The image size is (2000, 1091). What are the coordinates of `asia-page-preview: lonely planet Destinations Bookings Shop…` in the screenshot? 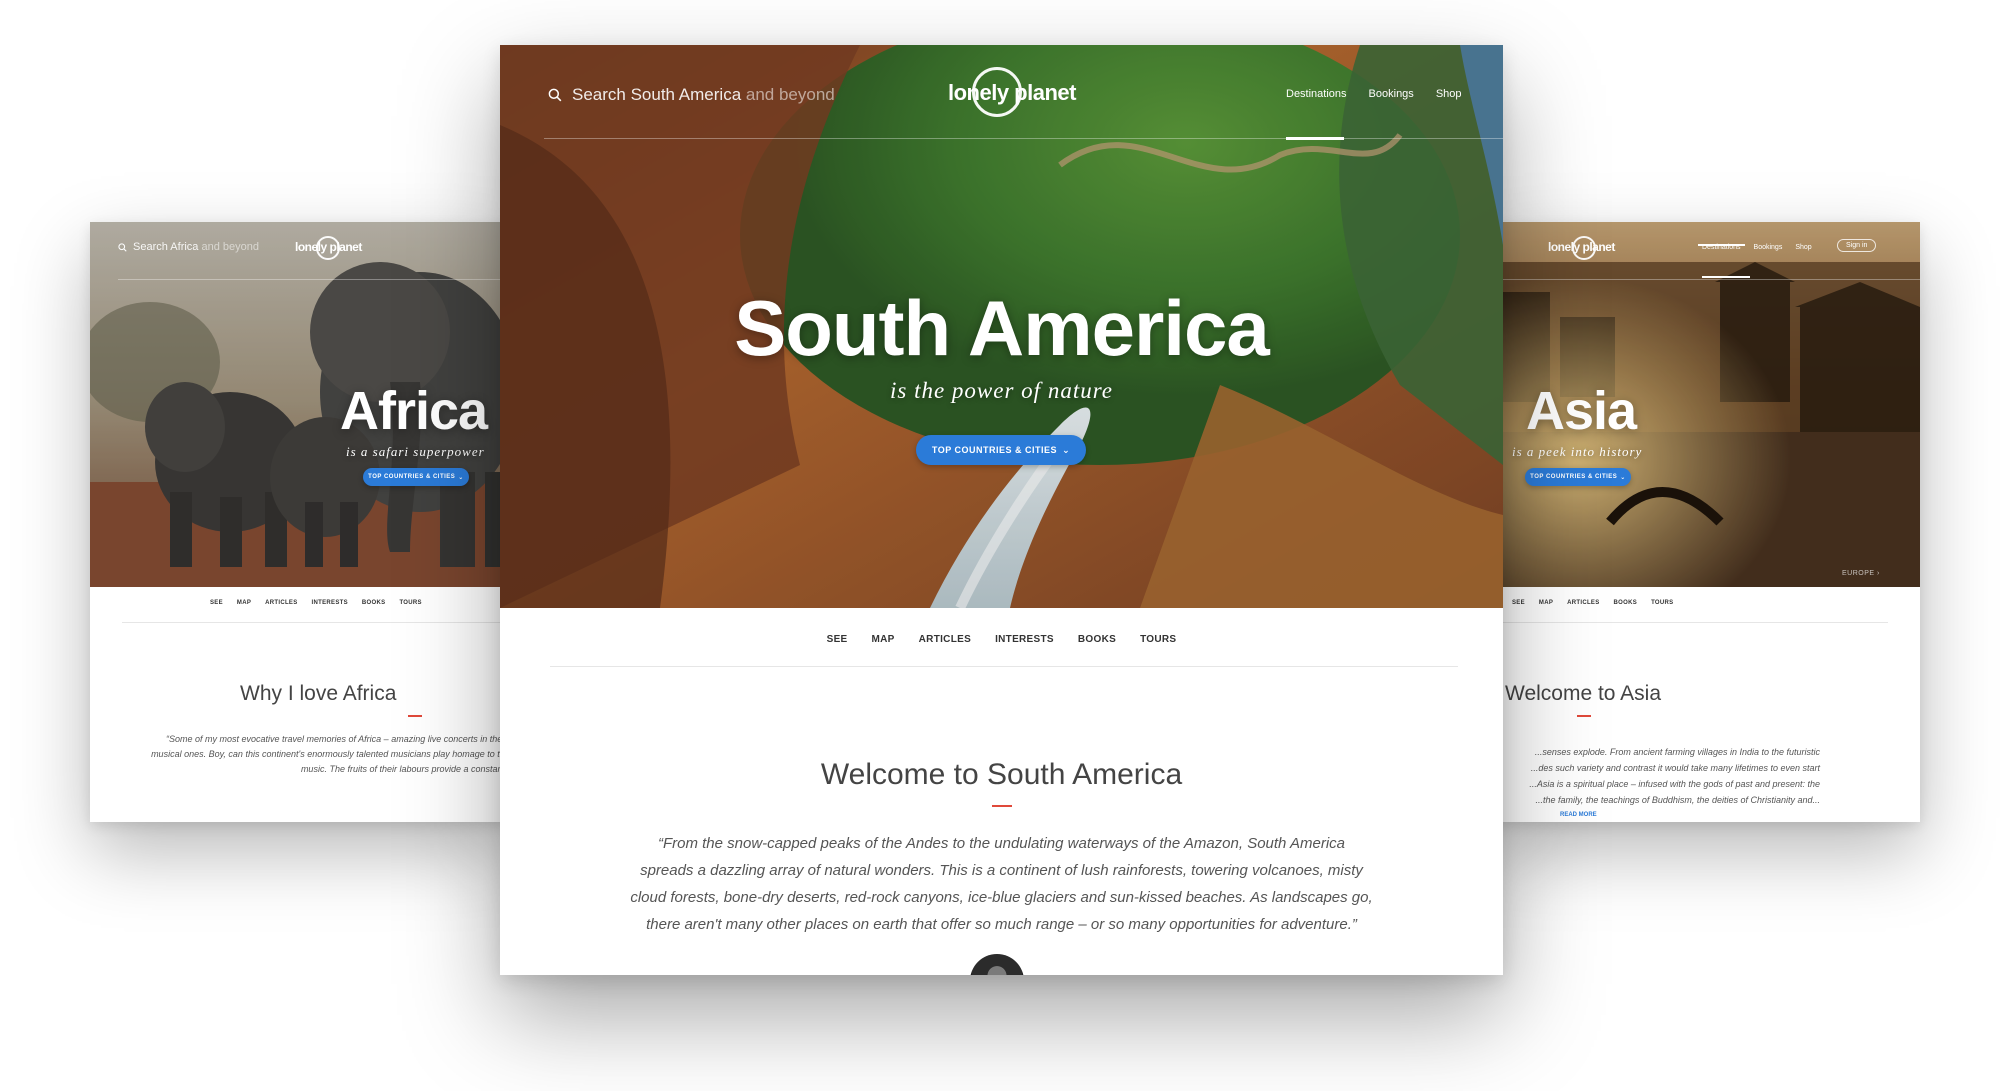 It's located at (1705, 522).